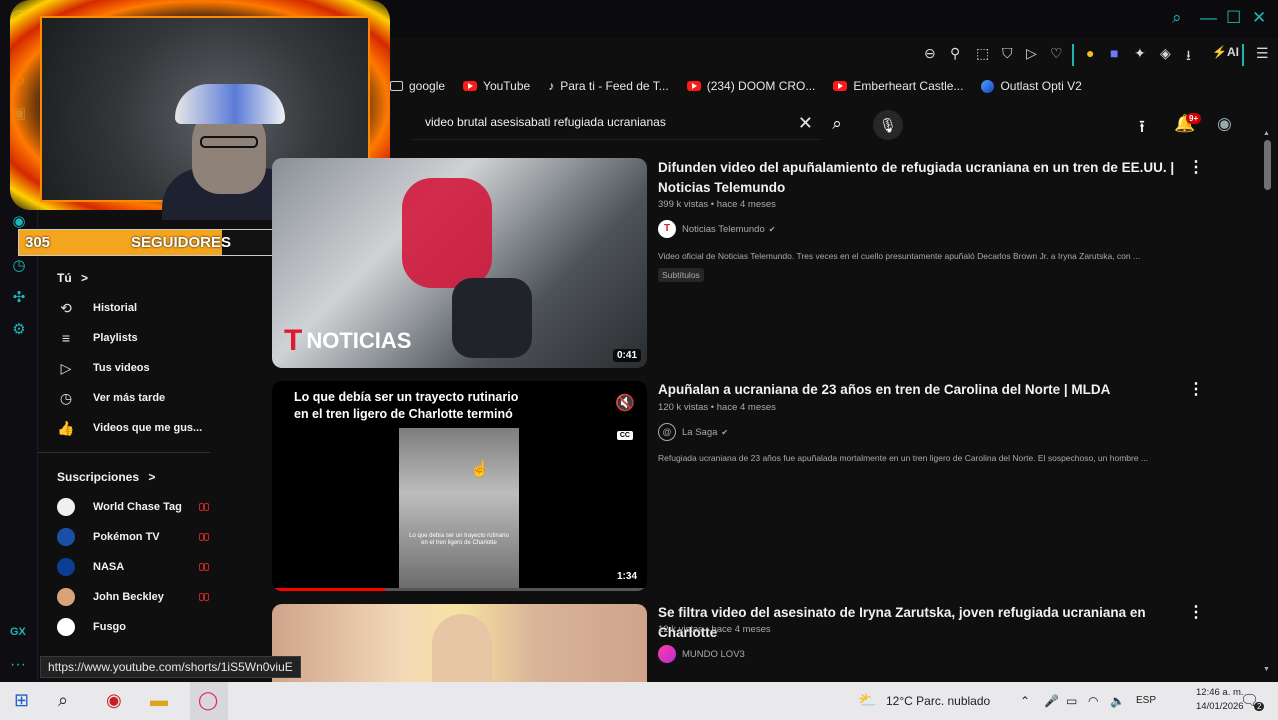 This screenshot has width=1278, height=720. Describe the element at coordinates (1208, 18) in the screenshot. I see `minimize-icon: —` at that location.